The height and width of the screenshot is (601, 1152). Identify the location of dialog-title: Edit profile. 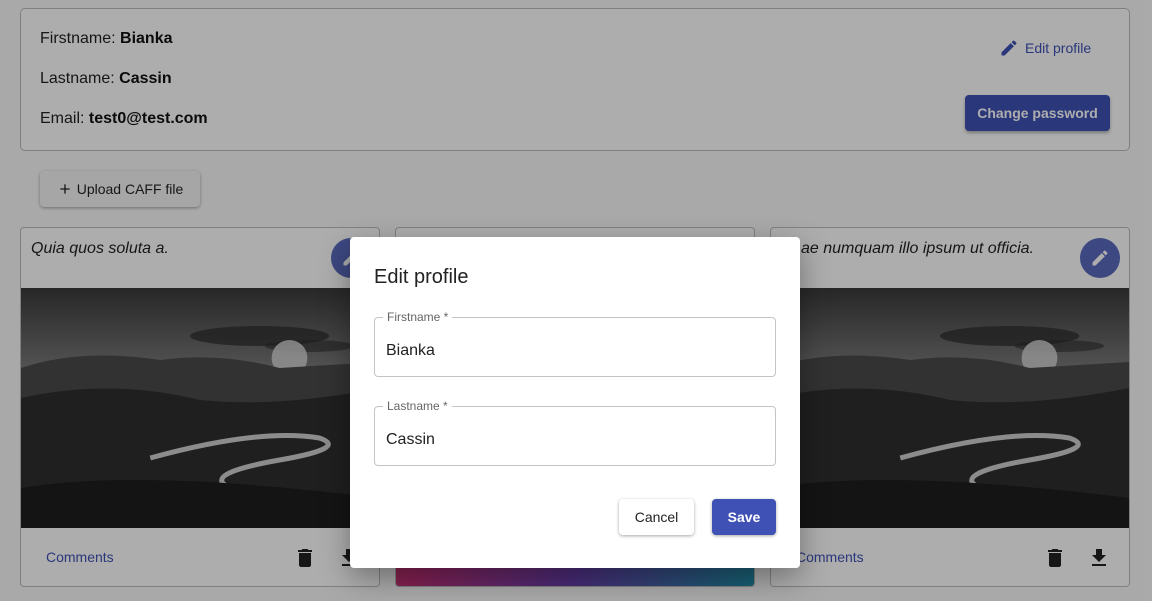
(421, 277).